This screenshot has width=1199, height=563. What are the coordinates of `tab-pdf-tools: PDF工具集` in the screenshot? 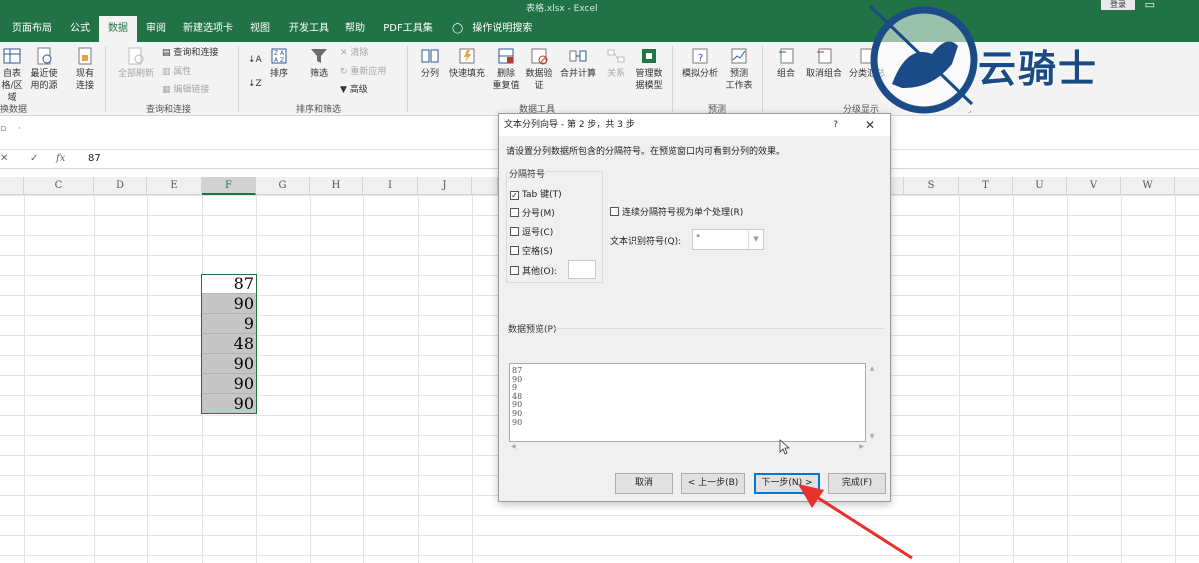 It's located at (408, 29).